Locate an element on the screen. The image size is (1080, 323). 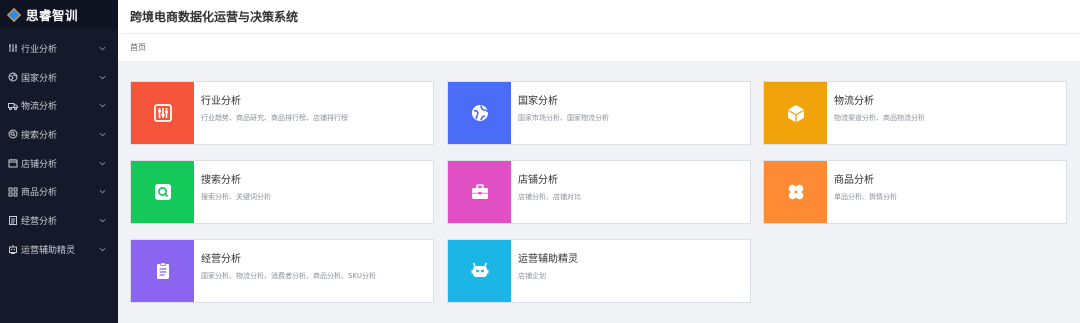
sidebar-item-label: 店铺分析 is located at coordinates (39, 164).